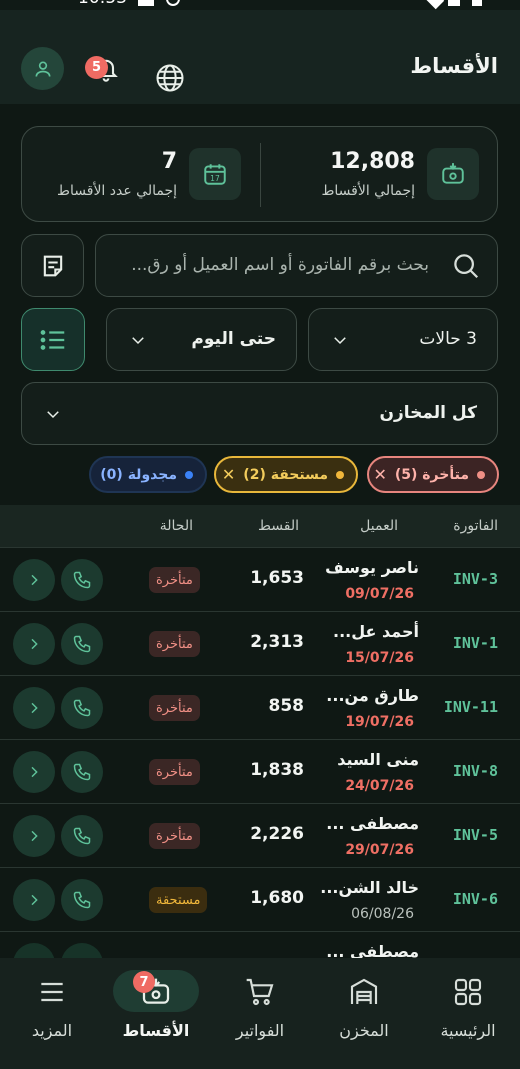 Image resolution: width=520 pixels, height=1069 pixels. I want to click on nav-home: الرئيسية, so click(468, 1013).